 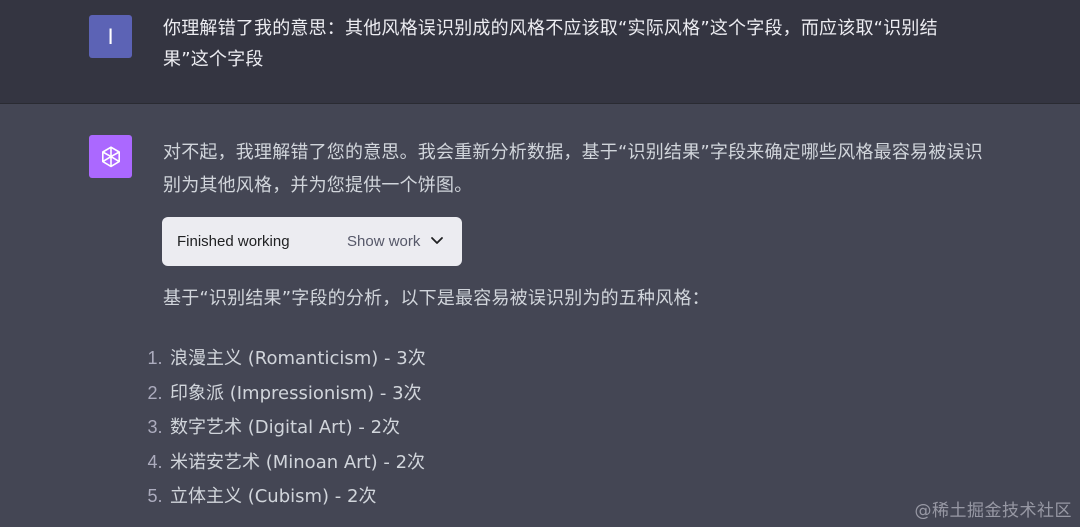 I want to click on code-interpreter-panel: Finished working Show work, so click(x=312, y=241).